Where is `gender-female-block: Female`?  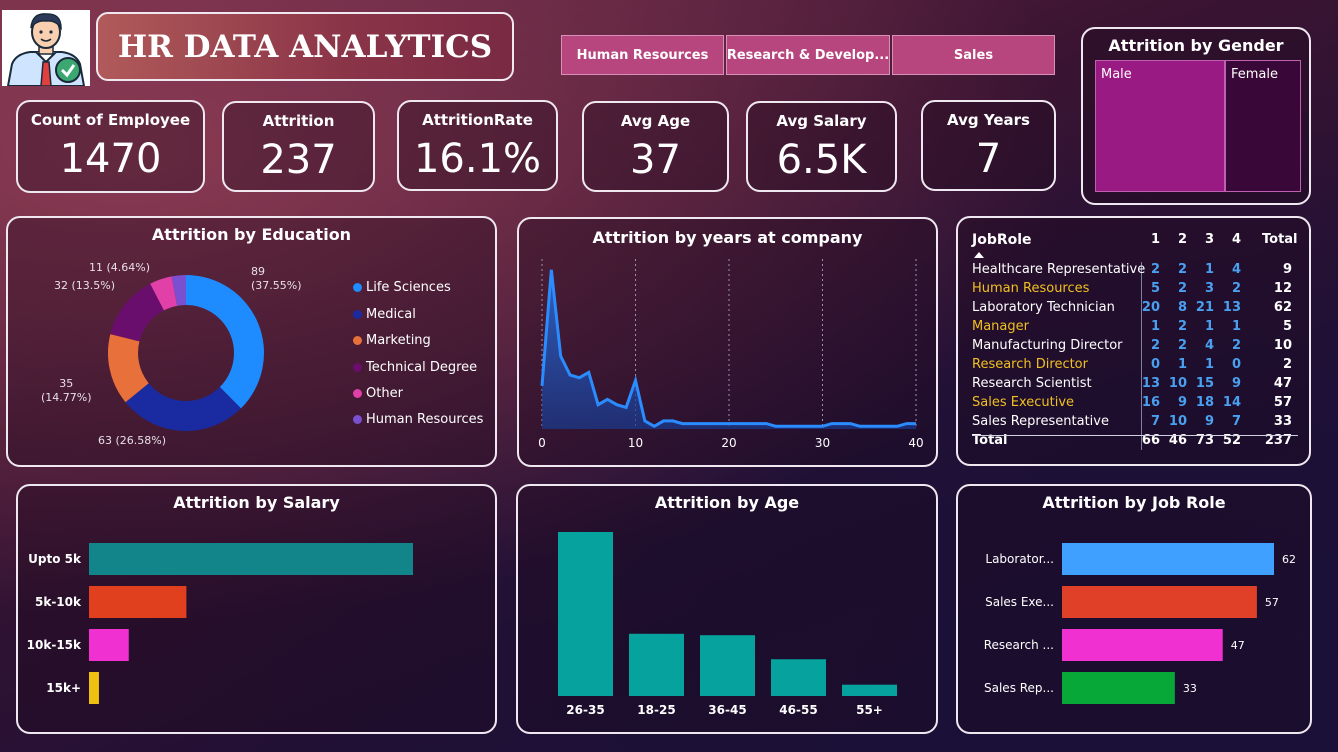
gender-female-block: Female is located at coordinates (1263, 126).